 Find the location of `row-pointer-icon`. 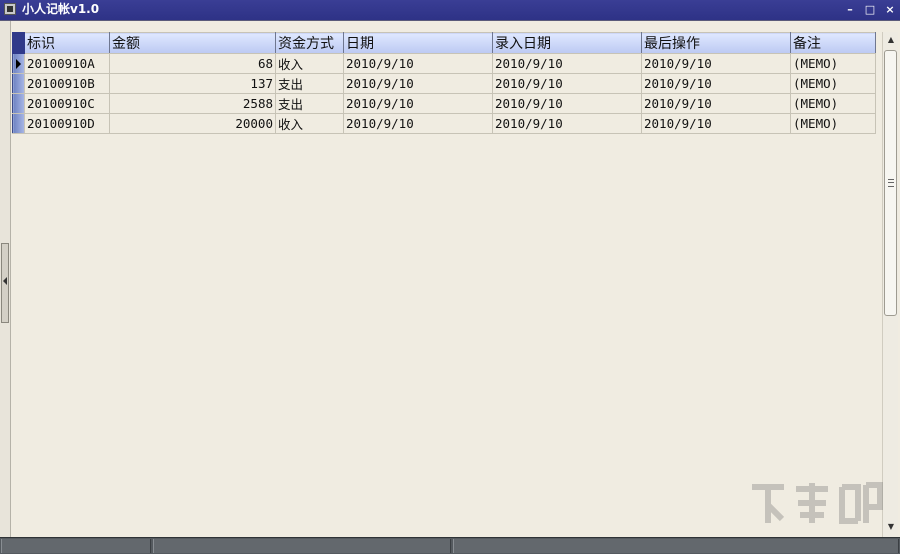

row-pointer-icon is located at coordinates (18, 64).